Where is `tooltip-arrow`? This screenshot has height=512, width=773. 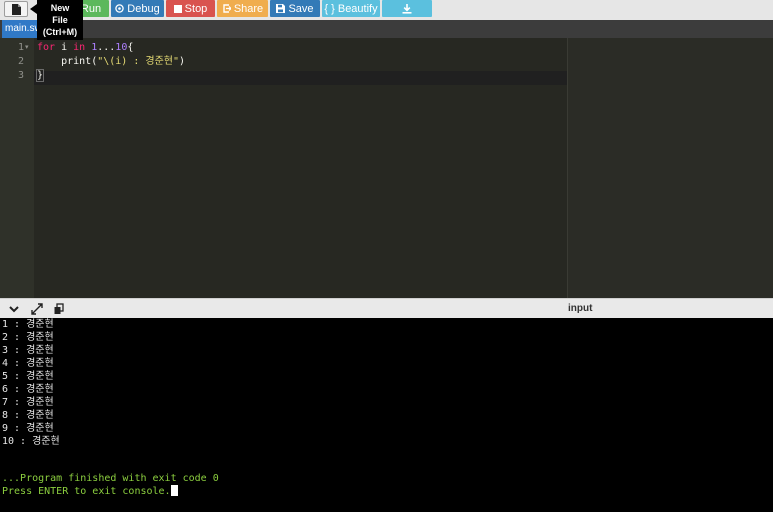
tooltip-arrow is located at coordinates (33, 9).